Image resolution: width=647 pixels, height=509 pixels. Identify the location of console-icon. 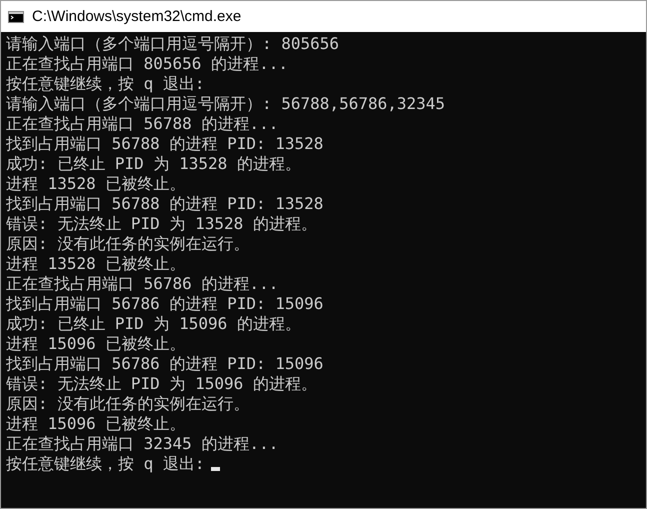
(16, 16).